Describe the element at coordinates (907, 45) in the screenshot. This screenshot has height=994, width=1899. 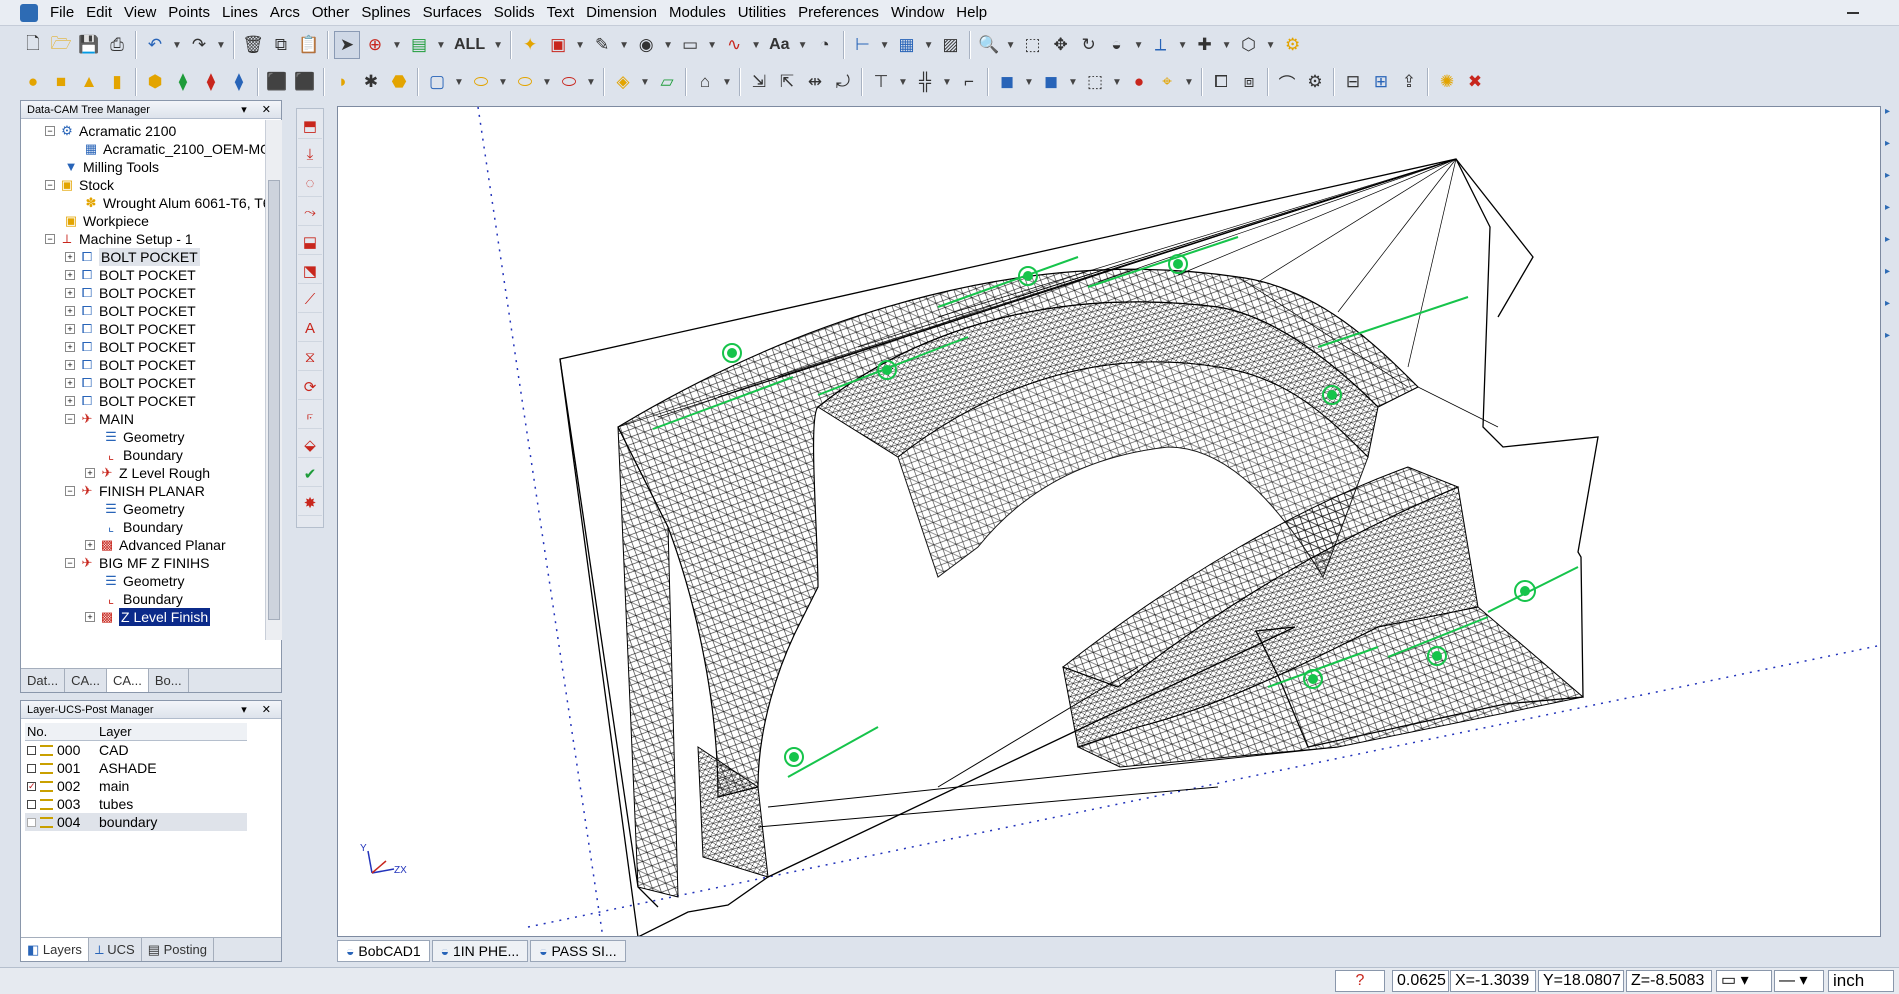
I see `array-tool-icon: ▦` at that location.